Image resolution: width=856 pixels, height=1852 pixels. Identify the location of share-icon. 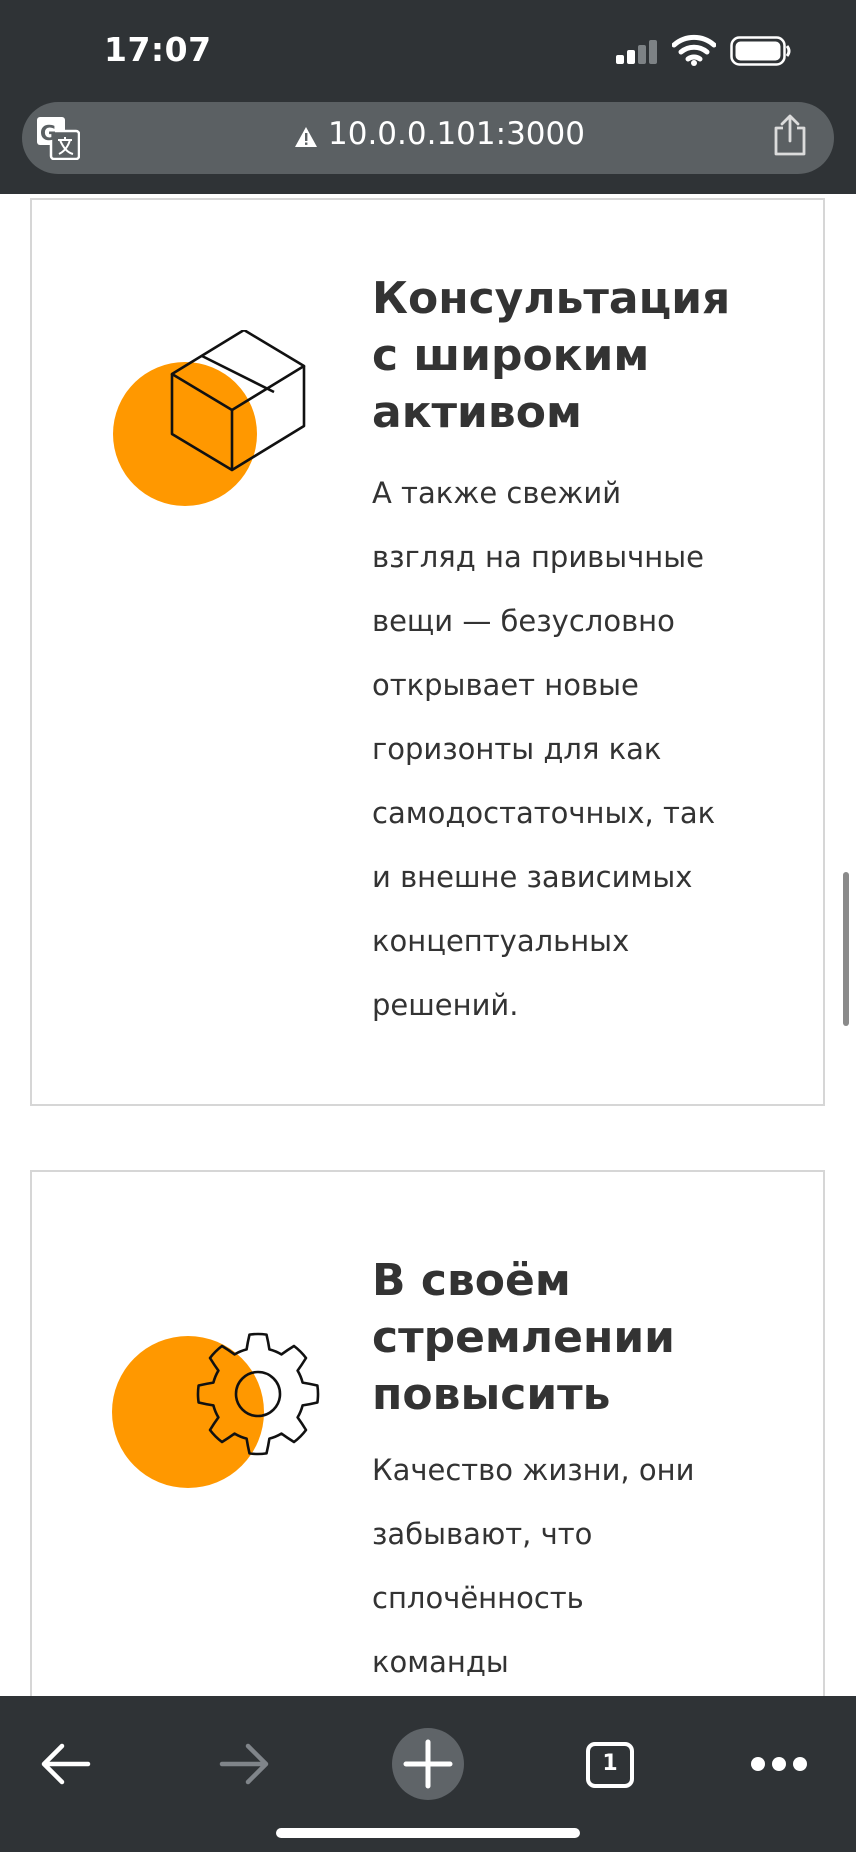
(790, 135).